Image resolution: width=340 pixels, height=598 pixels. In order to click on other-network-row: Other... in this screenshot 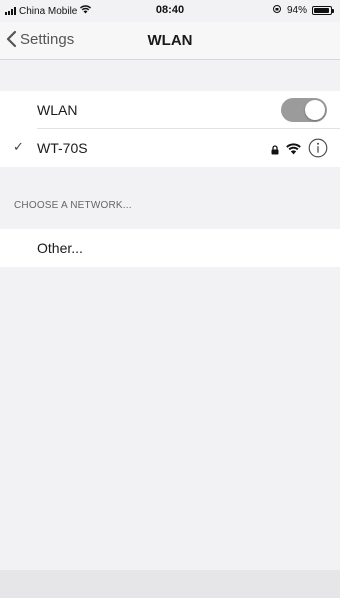, I will do `click(170, 248)`.